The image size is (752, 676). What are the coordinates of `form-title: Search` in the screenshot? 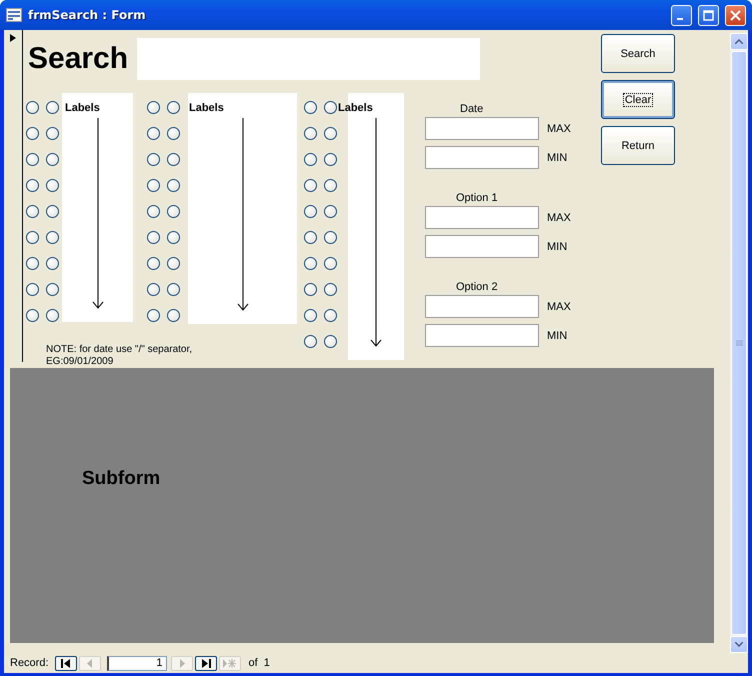 It's located at (78, 59).